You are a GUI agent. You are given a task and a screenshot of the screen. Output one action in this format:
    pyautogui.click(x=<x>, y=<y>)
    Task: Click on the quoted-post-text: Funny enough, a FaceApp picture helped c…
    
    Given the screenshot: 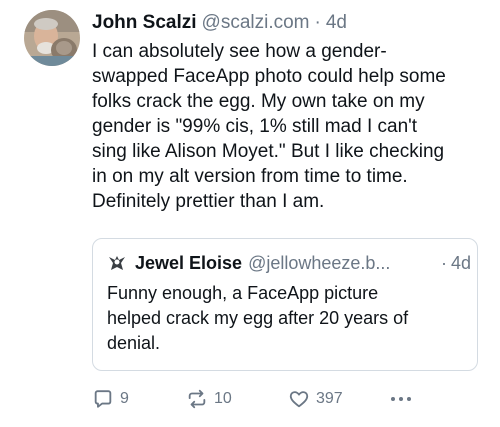 What is the action you would take?
    pyautogui.click(x=287, y=318)
    